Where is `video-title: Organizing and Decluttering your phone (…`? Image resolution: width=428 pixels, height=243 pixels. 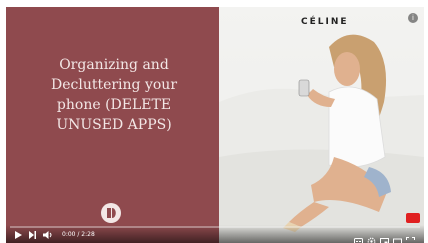
video-title: Organizing and Decluttering your phone (… is located at coordinates (114, 95).